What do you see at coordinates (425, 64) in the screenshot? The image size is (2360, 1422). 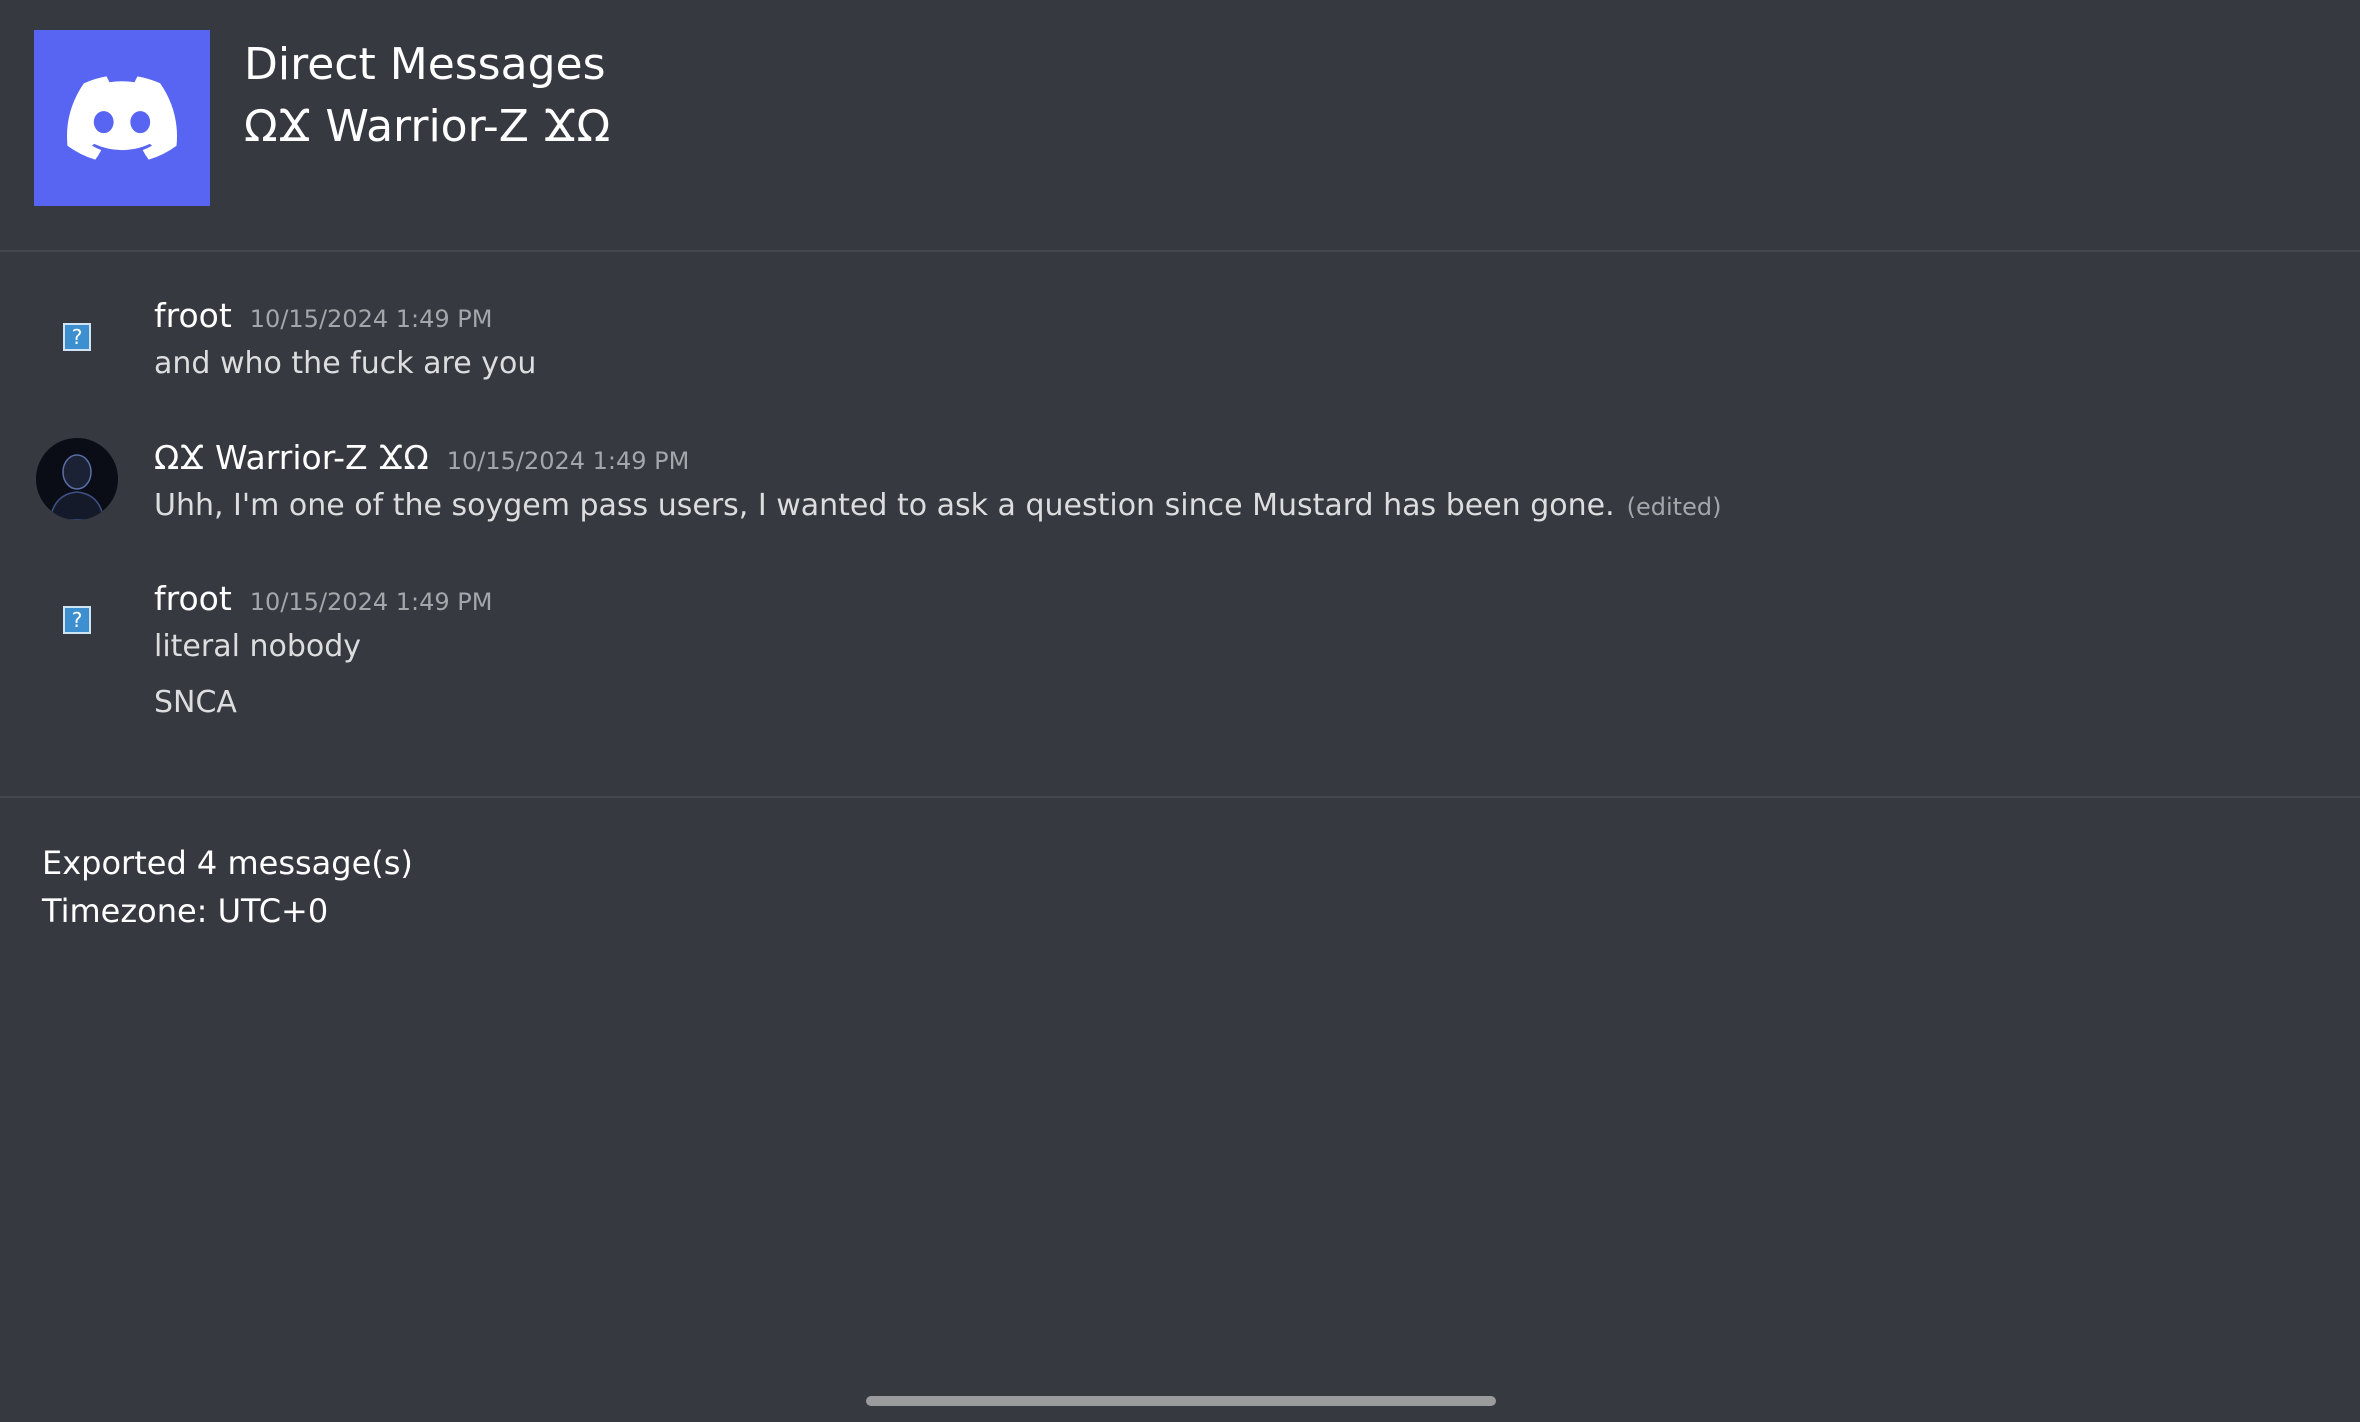 I see `category-name: Direct Messages` at bounding box center [425, 64].